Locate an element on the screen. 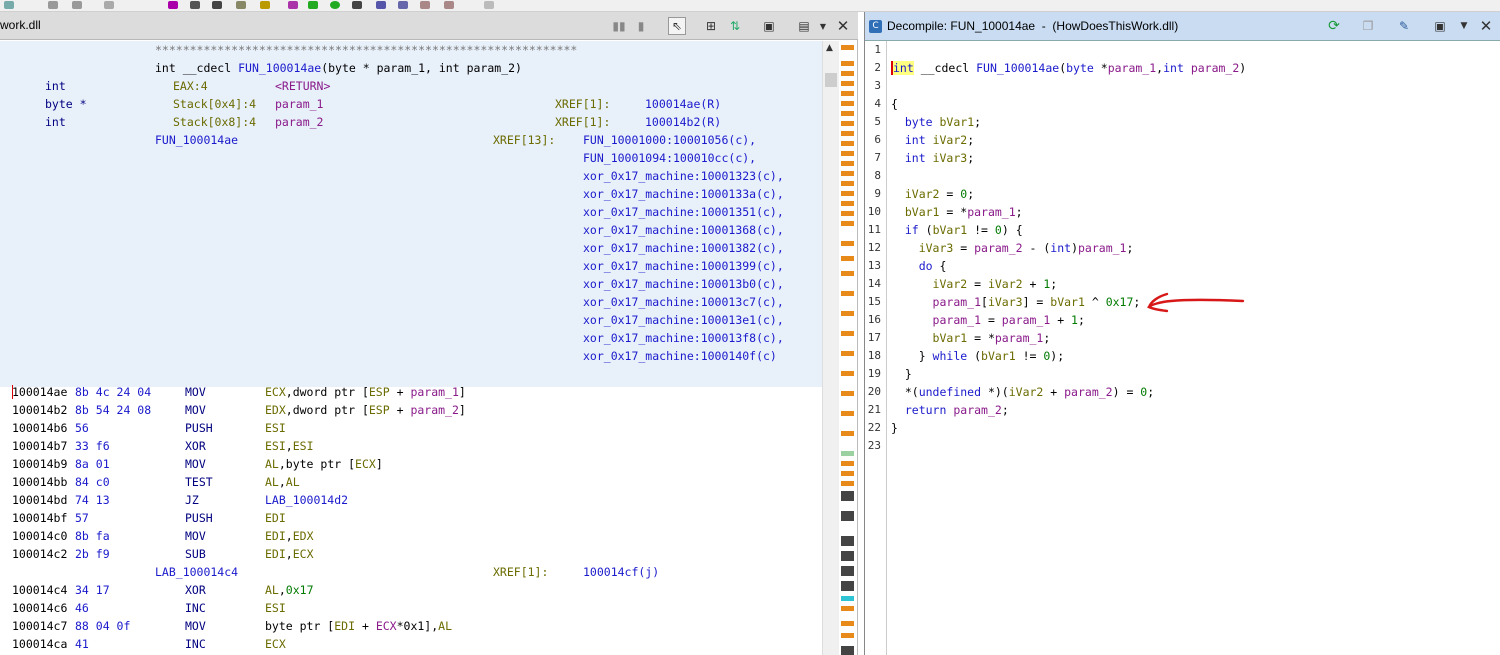 This screenshot has height=655, width=1500. xref-link: xor_0x17_machine:10001382(c), is located at coordinates (683, 248).